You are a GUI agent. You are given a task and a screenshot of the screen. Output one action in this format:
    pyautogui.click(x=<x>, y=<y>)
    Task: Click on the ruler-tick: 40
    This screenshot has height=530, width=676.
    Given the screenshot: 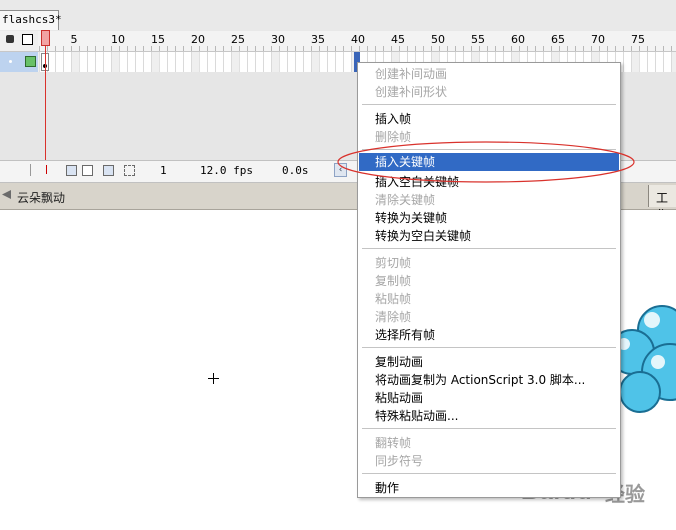 What is the action you would take?
    pyautogui.click(x=358, y=39)
    